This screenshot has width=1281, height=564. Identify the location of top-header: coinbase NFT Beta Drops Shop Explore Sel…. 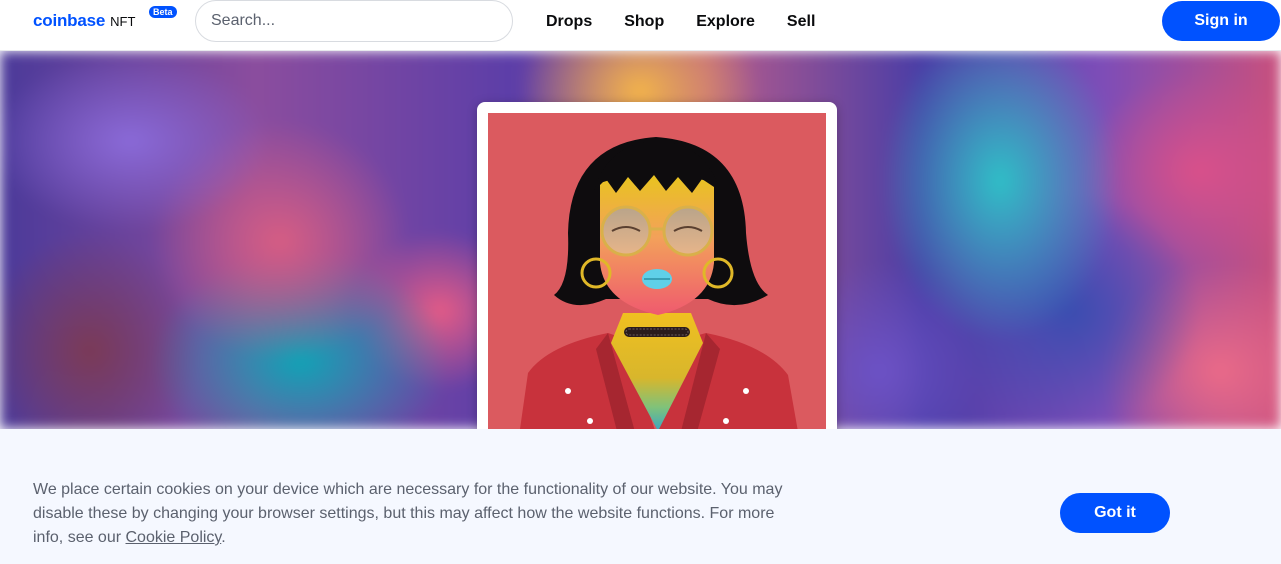
(640, 25).